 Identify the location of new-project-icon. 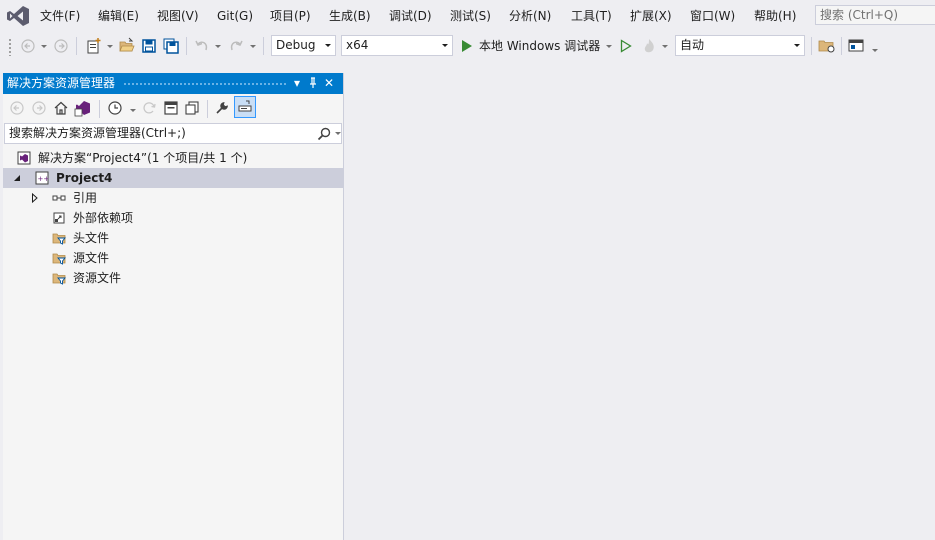
(94, 46).